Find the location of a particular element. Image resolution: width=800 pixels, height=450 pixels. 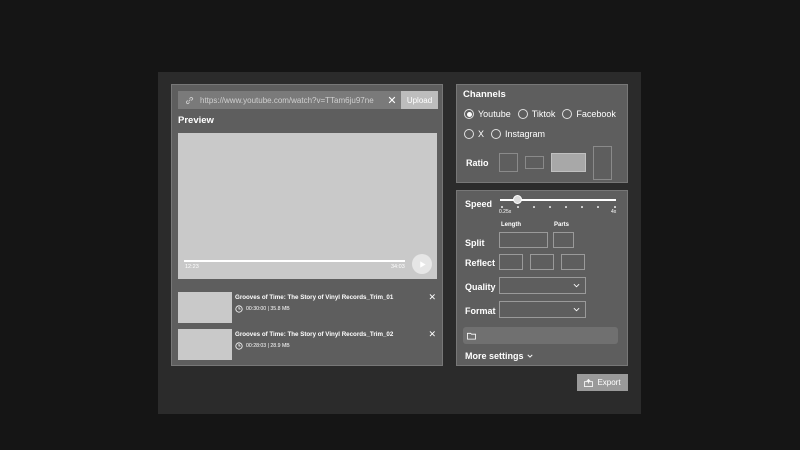

radio-tiktok: Tiktok is located at coordinates (536, 114).